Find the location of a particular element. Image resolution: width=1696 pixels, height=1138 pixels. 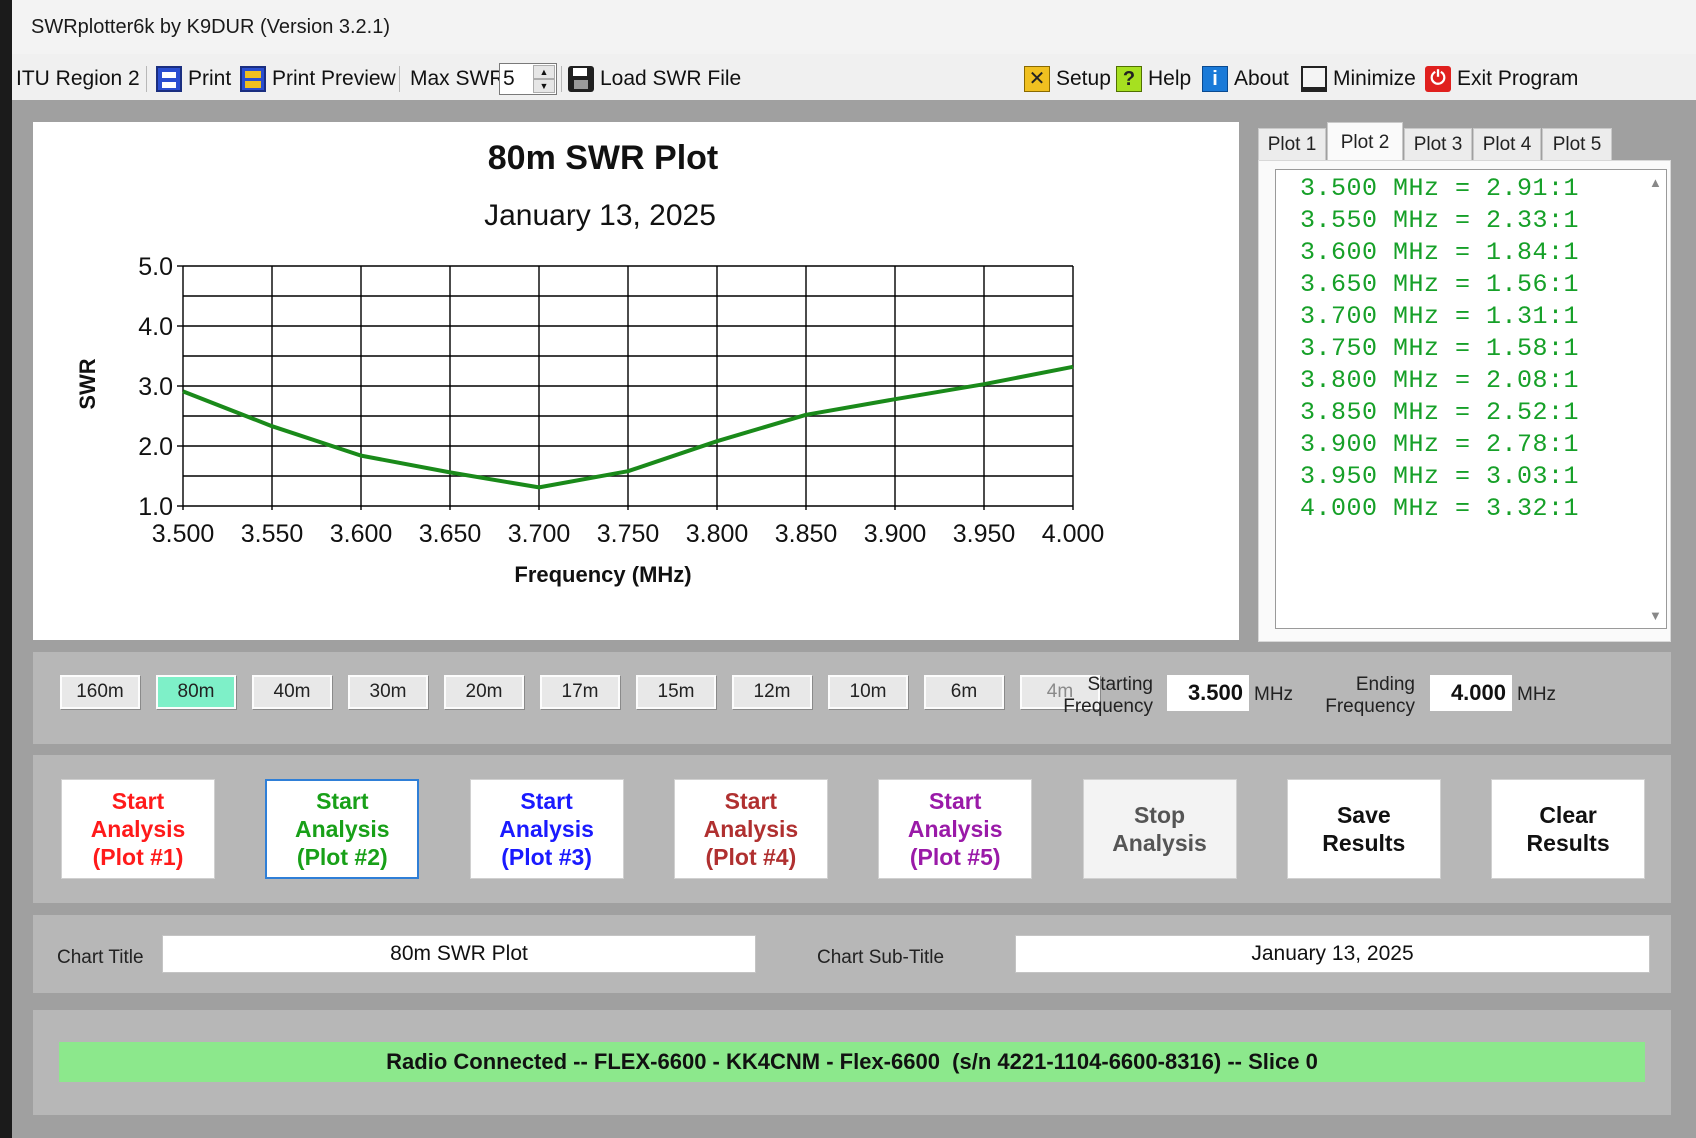

stepper-up-icon: ▲ is located at coordinates (544, 72).